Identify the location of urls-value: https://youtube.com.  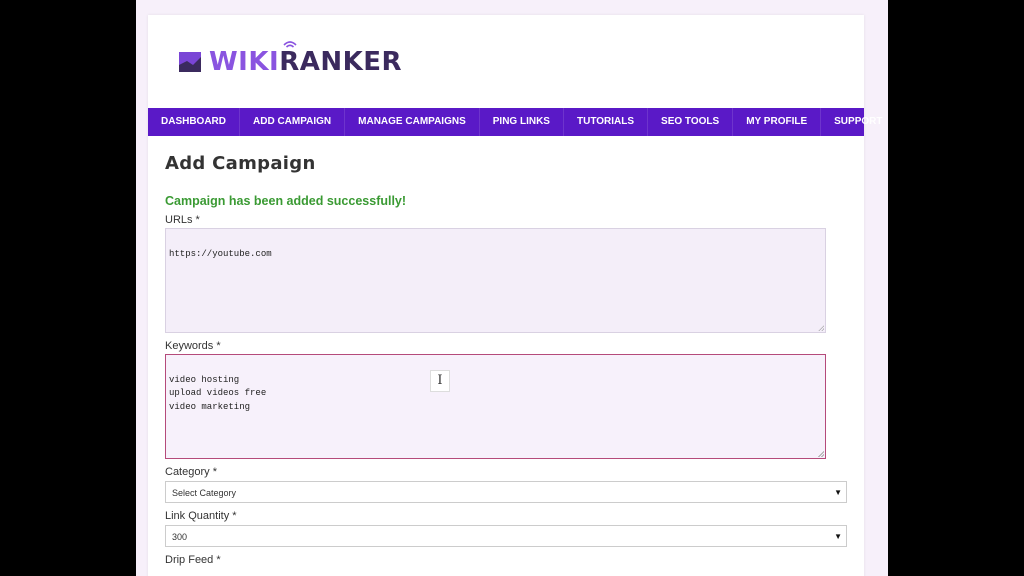
(220, 253).